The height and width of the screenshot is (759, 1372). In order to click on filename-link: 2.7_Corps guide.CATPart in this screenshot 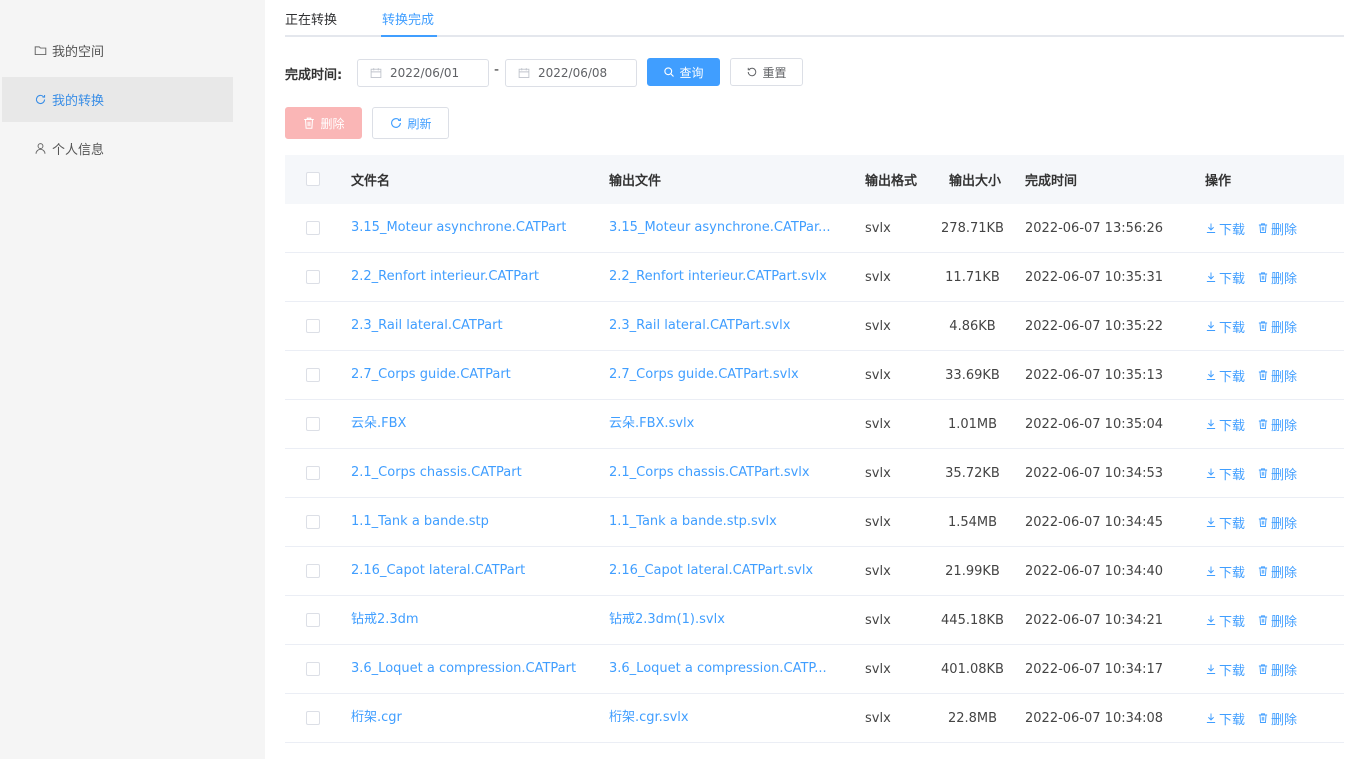, I will do `click(431, 375)`.